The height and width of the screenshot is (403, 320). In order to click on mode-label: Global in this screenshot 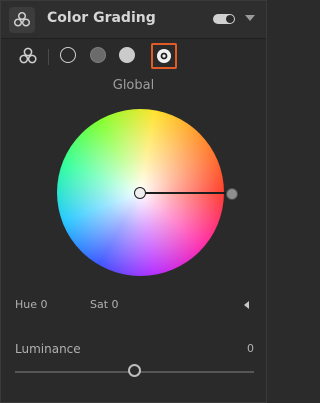, I will do `click(133, 85)`.